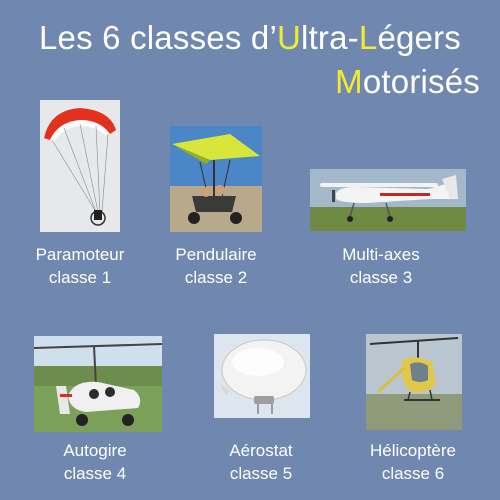  I want to click on title-accent-m: M, so click(349, 81).